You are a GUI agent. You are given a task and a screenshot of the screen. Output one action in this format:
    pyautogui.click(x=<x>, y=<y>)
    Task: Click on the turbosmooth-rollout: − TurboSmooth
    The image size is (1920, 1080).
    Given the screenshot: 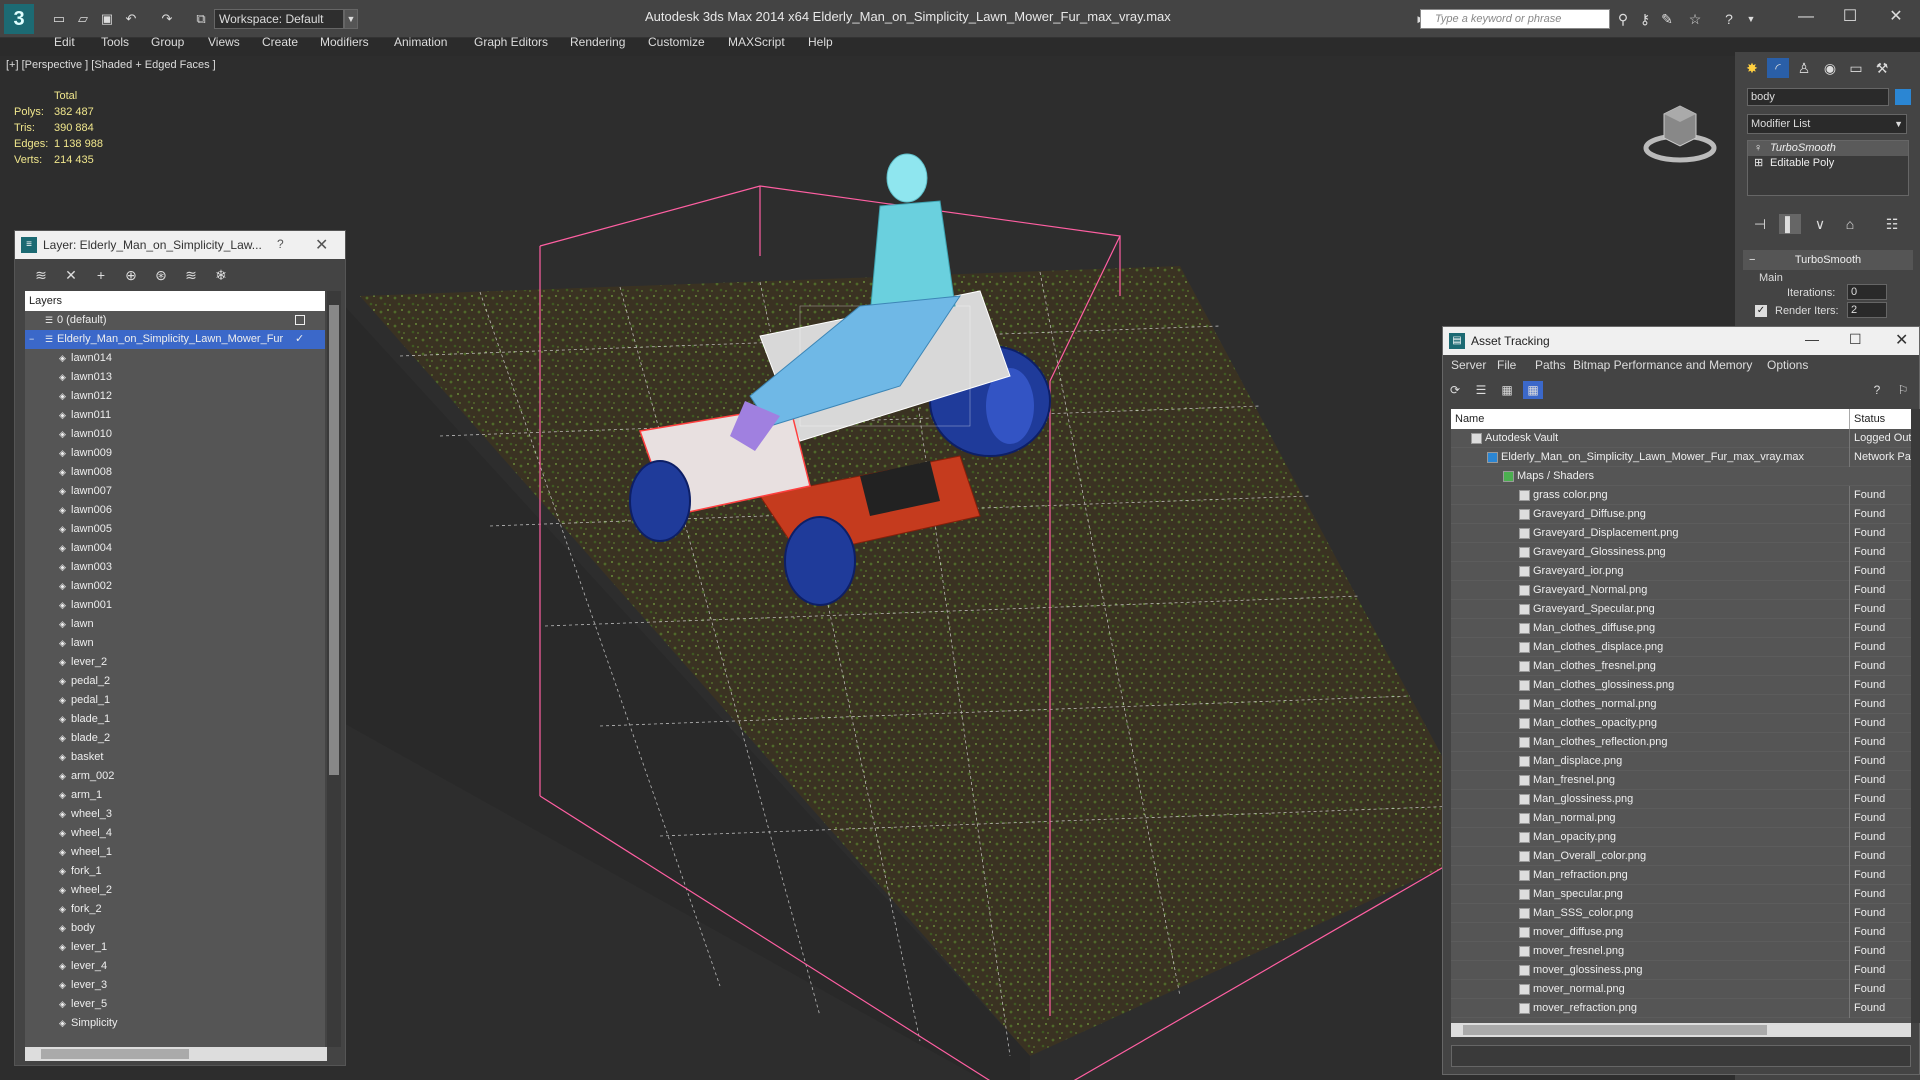 What is the action you would take?
    pyautogui.click(x=1828, y=260)
    